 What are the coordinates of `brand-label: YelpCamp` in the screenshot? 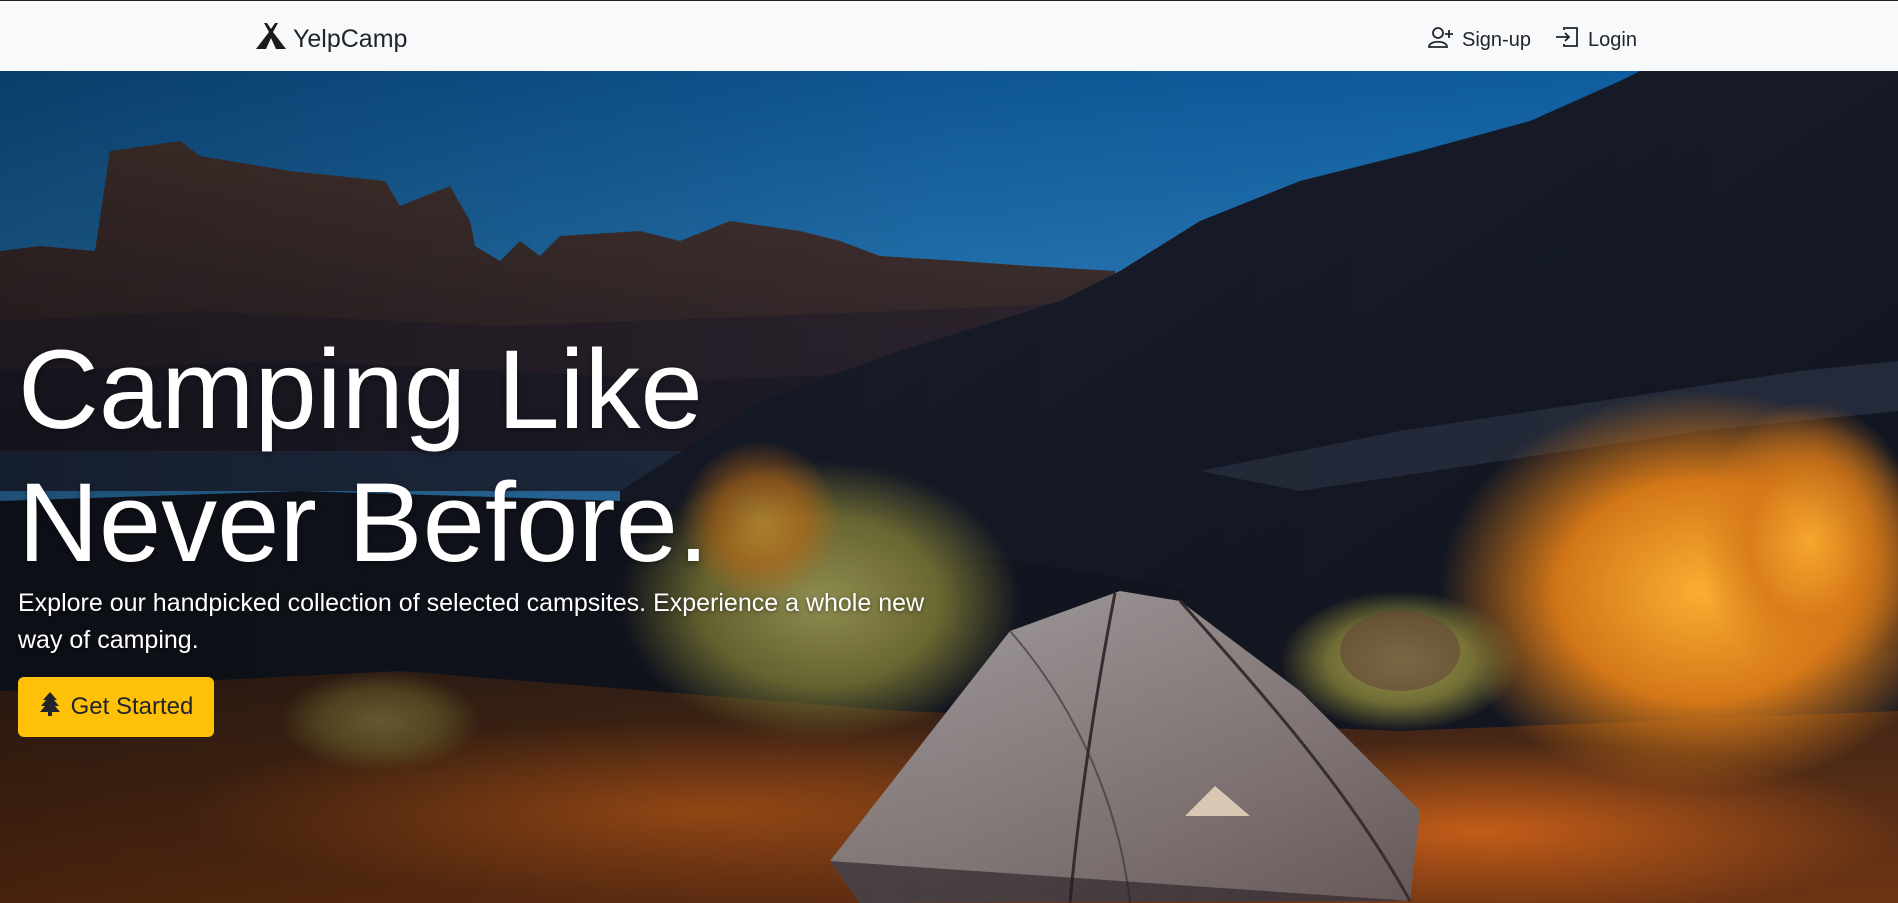 It's located at (350, 39).